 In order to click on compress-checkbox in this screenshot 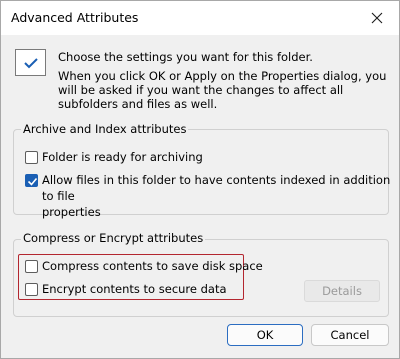, I will do `click(31, 266)`.